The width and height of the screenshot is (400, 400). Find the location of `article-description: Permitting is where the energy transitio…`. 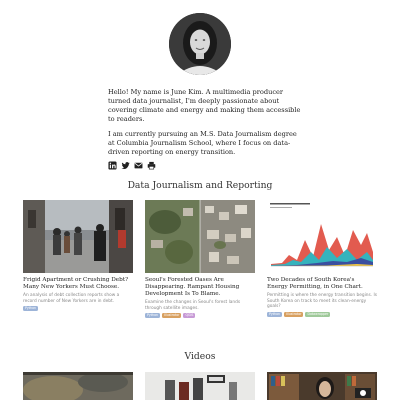

article-description: Permitting is where the energy transitio… is located at coordinates (322, 301).